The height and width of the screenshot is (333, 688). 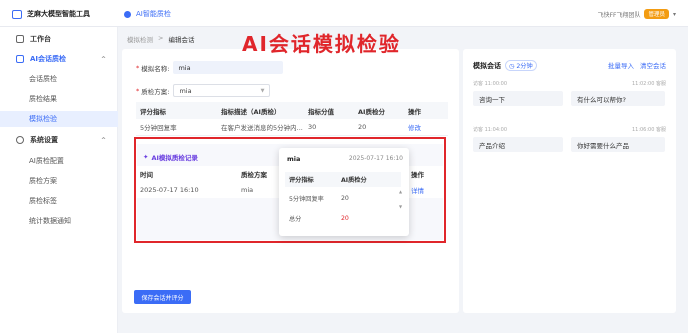 What do you see at coordinates (518, 144) in the screenshot?
I see `visitor-message: 产品介绍` at bounding box center [518, 144].